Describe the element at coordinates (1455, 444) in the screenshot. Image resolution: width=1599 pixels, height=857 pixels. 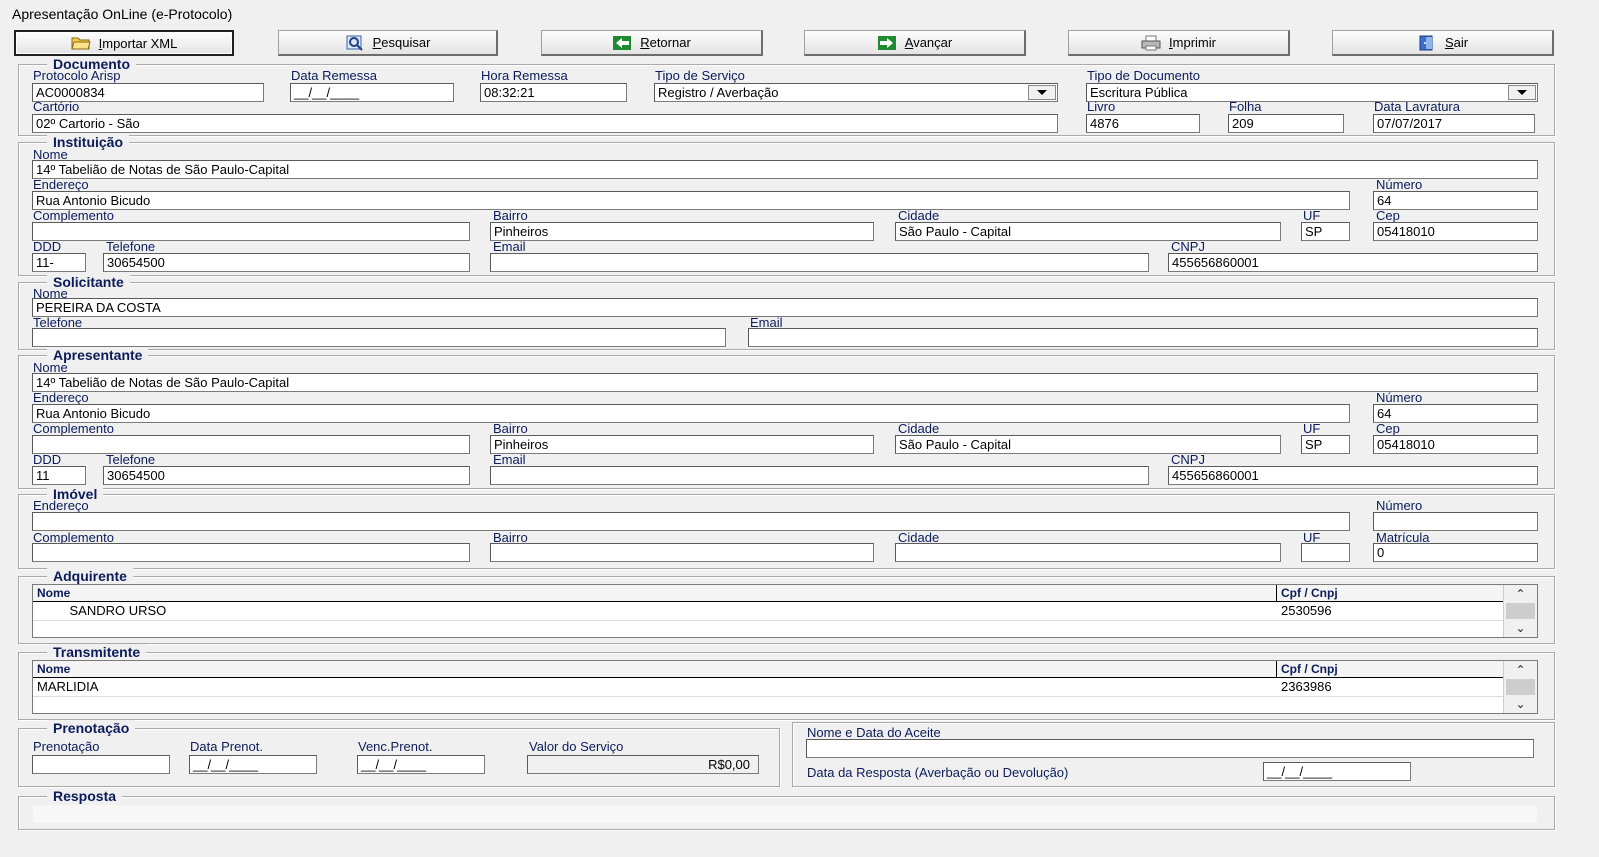
I see `apr-cep-field: 05418010` at that location.